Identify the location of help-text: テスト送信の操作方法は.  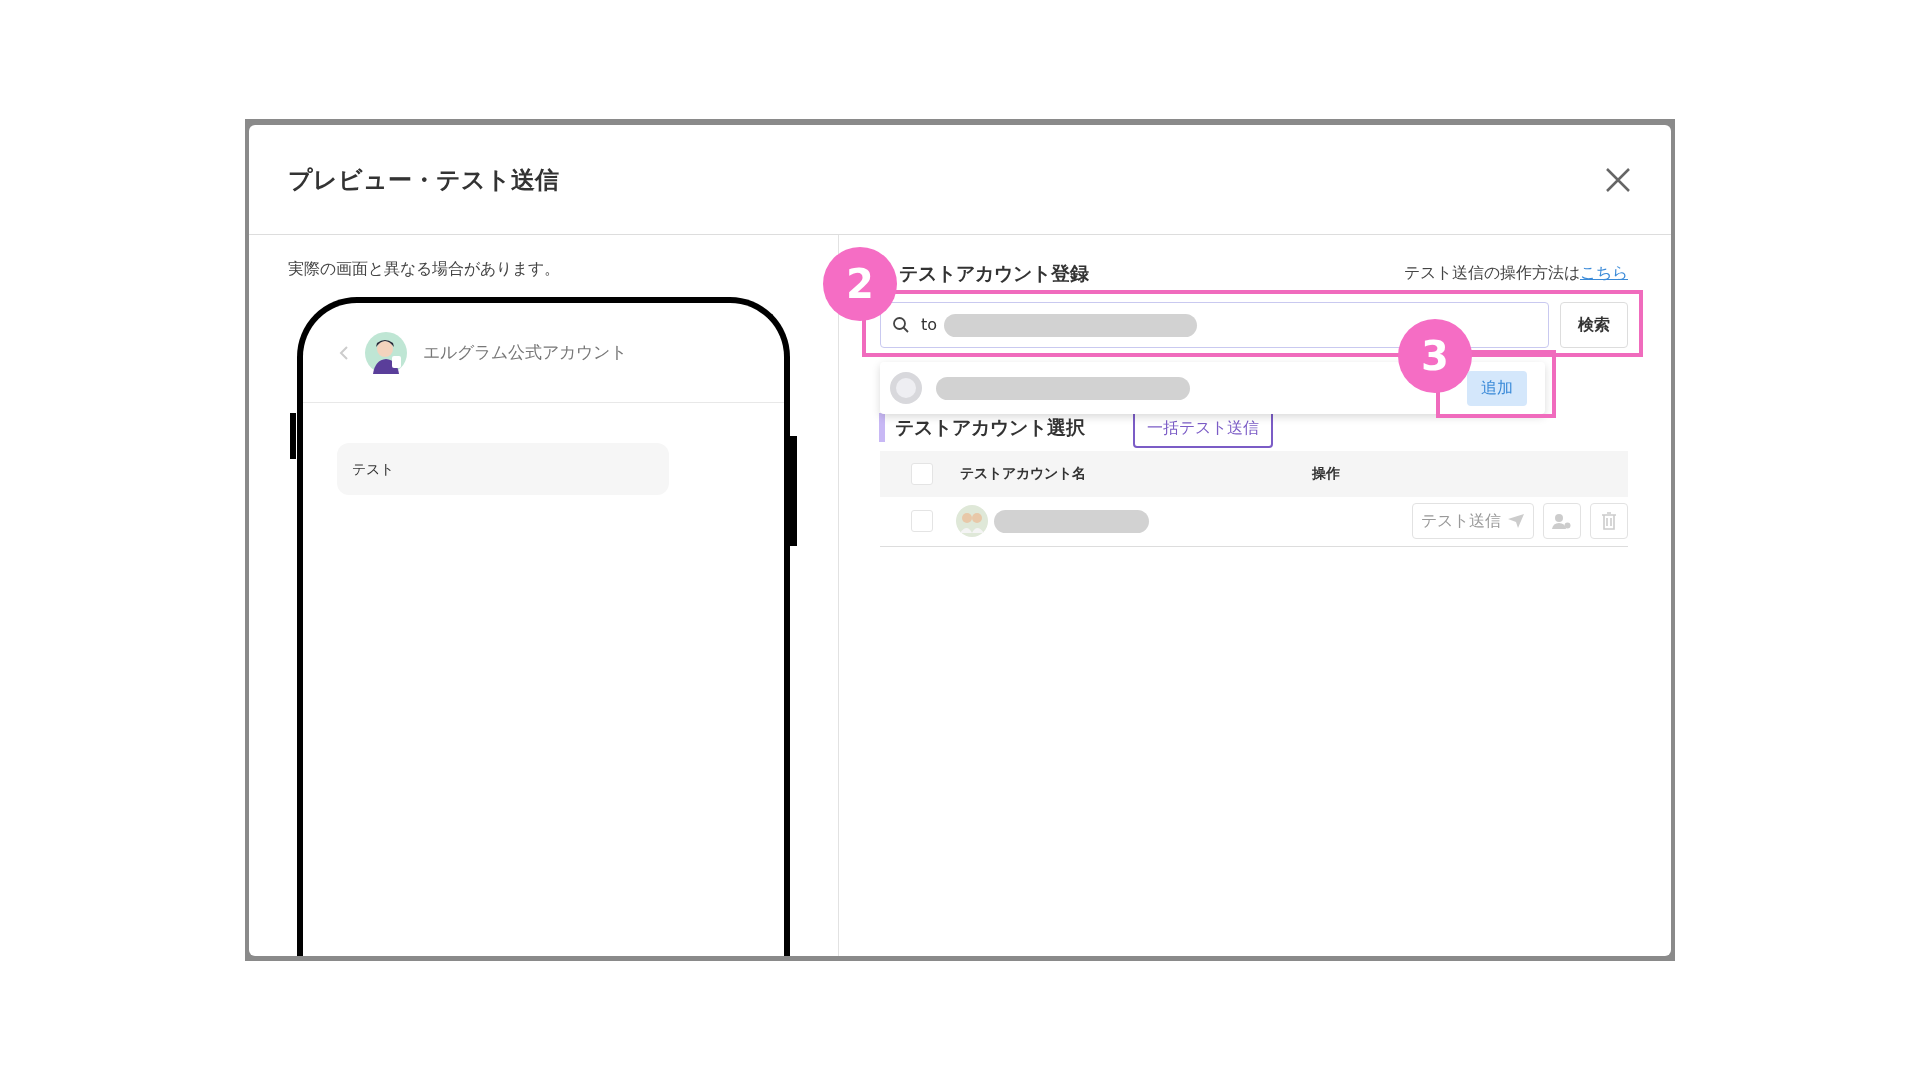
(1492, 273).